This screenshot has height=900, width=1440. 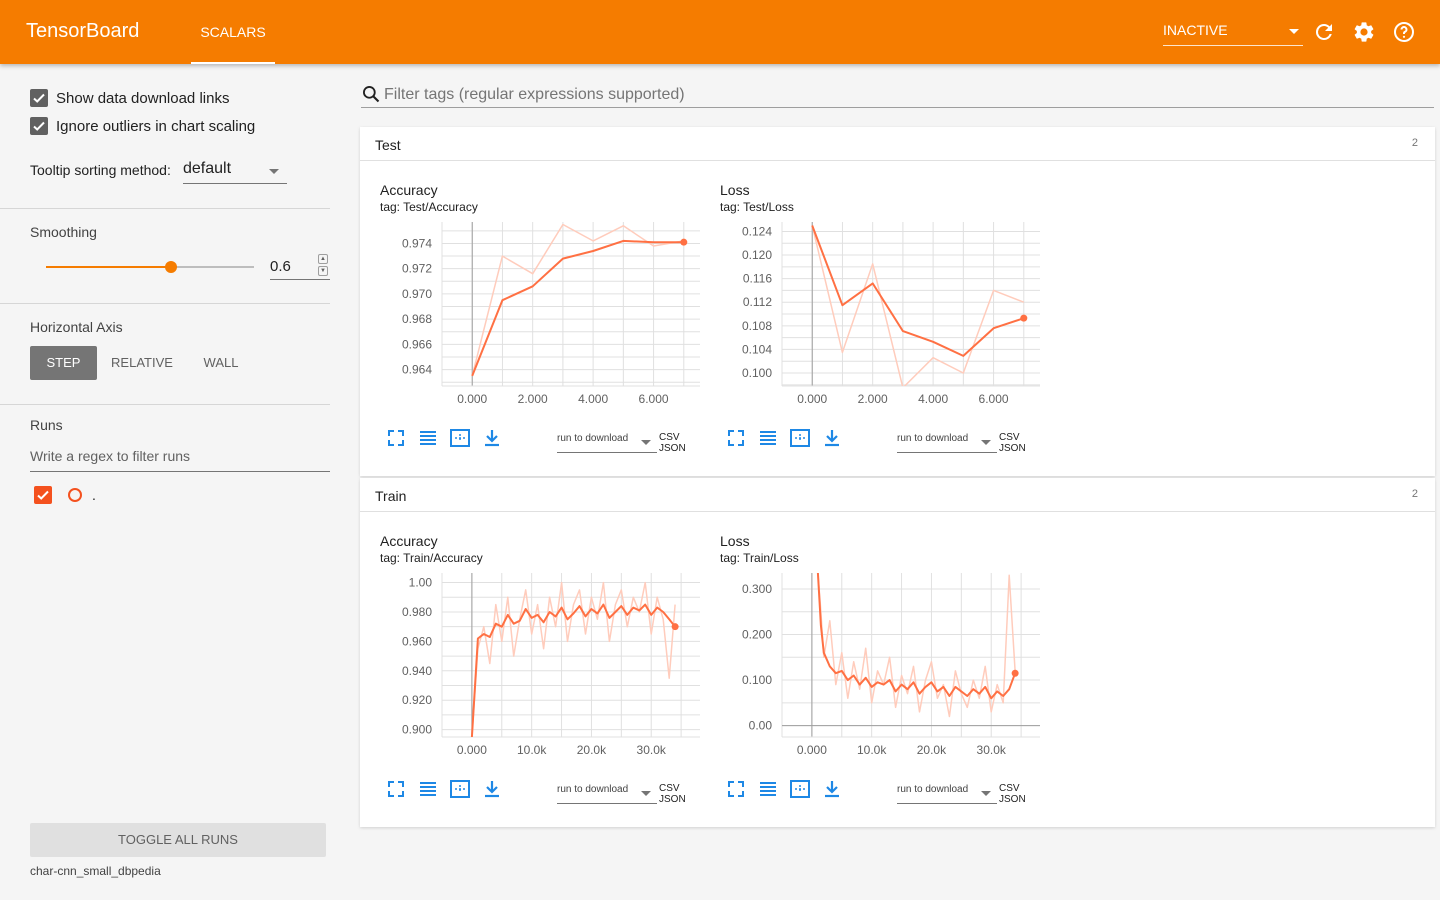 I want to click on chart-tag: tag: Test/Loss, so click(x=757, y=207).